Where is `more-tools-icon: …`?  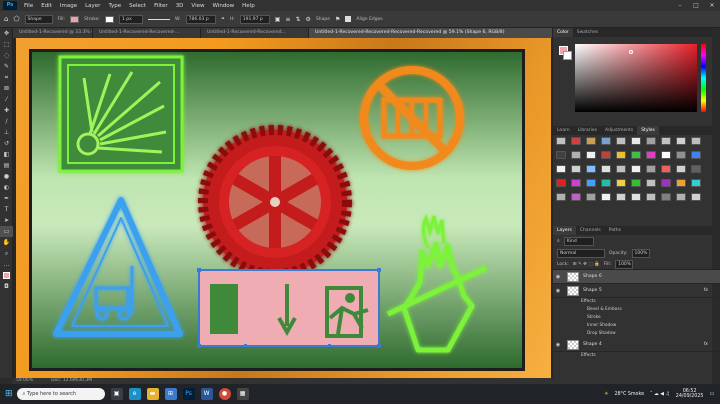
more-tools-icon: … is located at coordinates (6, 264).